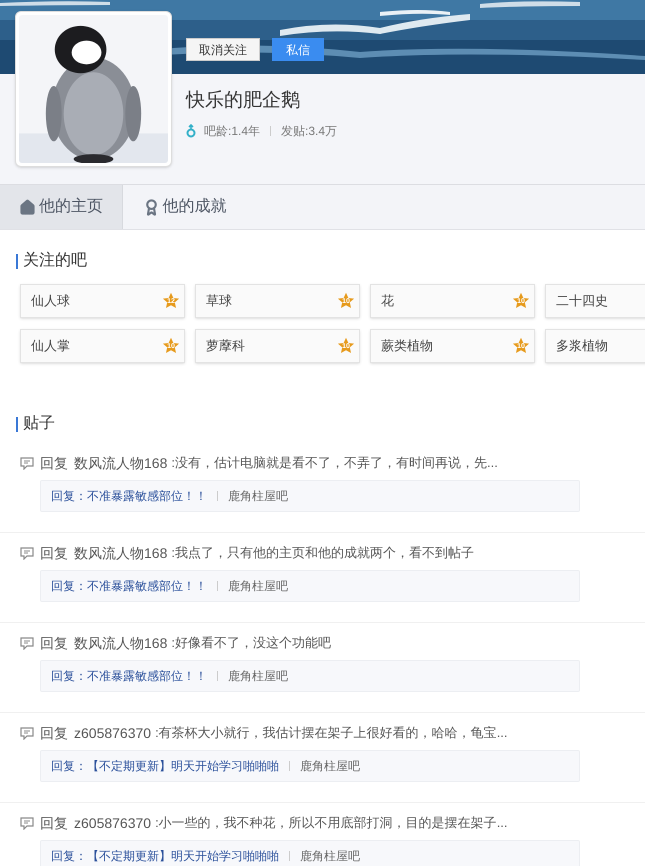 Image resolution: width=645 pixels, height=866 pixels. Describe the element at coordinates (61, 207) in the screenshot. I see `tab: 他的主页` at that location.